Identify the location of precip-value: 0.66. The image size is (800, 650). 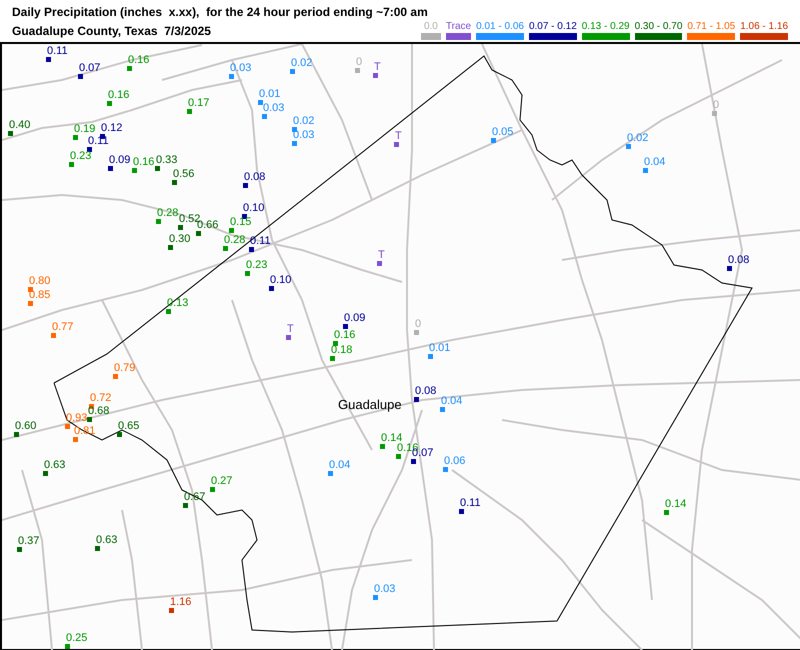
(207, 225).